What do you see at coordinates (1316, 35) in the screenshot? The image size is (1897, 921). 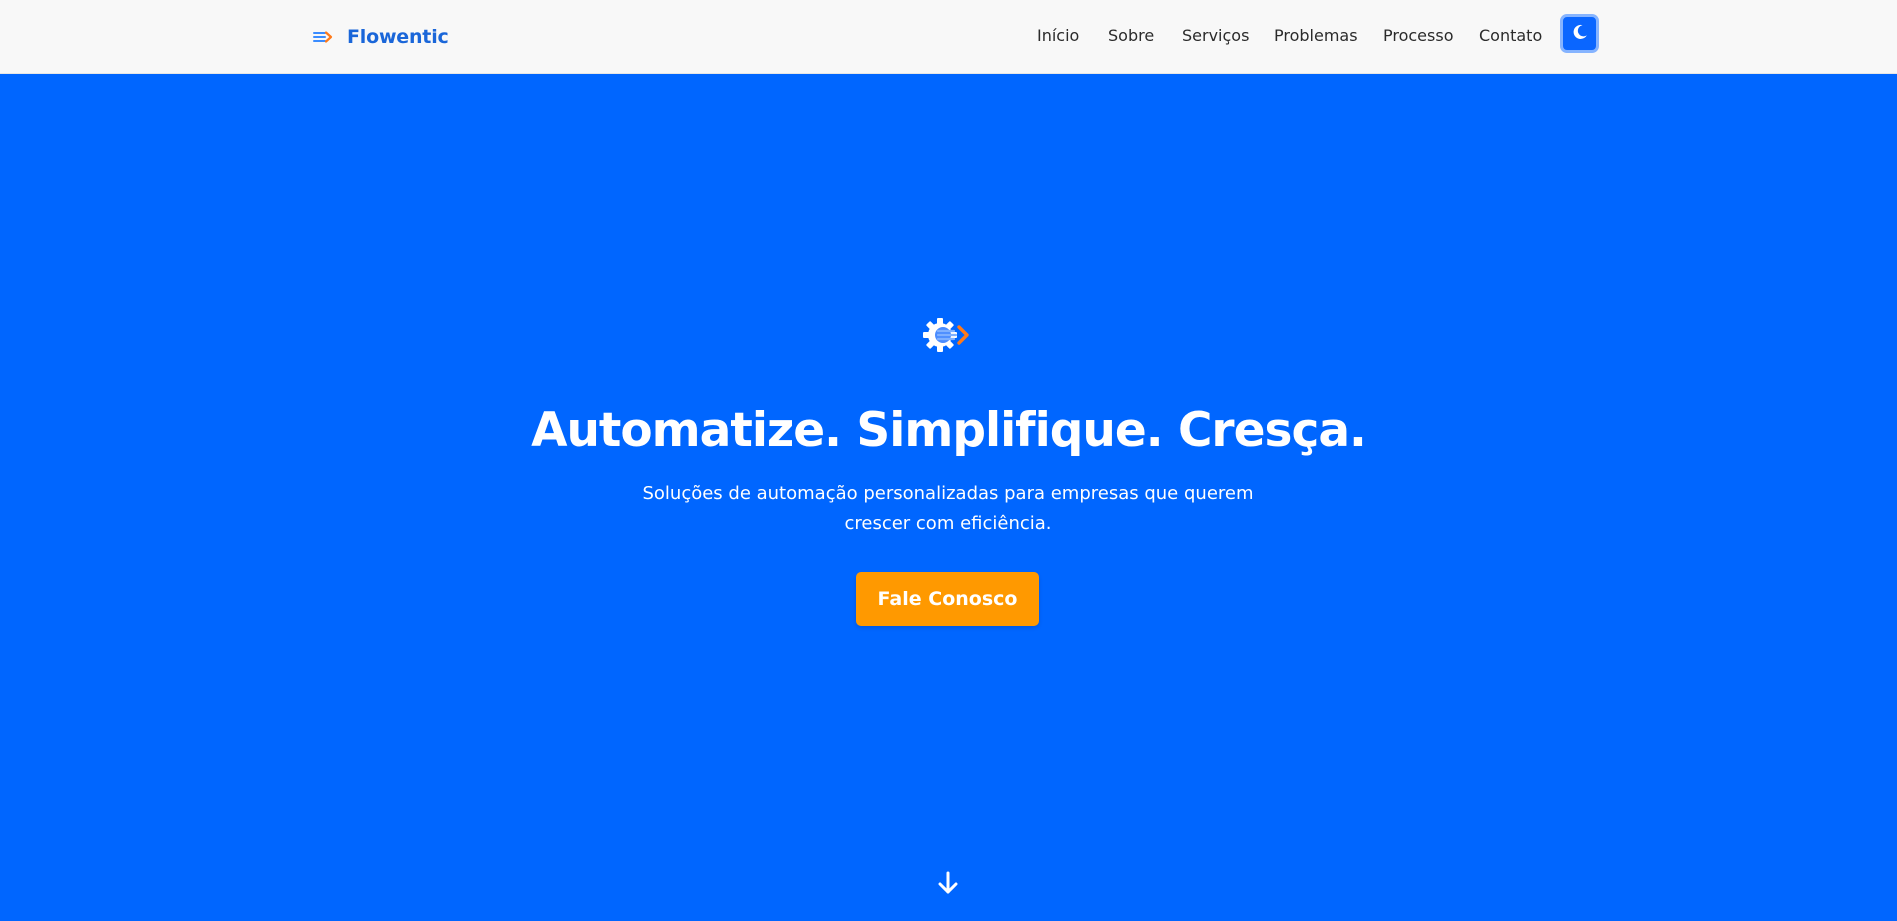 I see `nav-link-problemas: Problemas` at bounding box center [1316, 35].